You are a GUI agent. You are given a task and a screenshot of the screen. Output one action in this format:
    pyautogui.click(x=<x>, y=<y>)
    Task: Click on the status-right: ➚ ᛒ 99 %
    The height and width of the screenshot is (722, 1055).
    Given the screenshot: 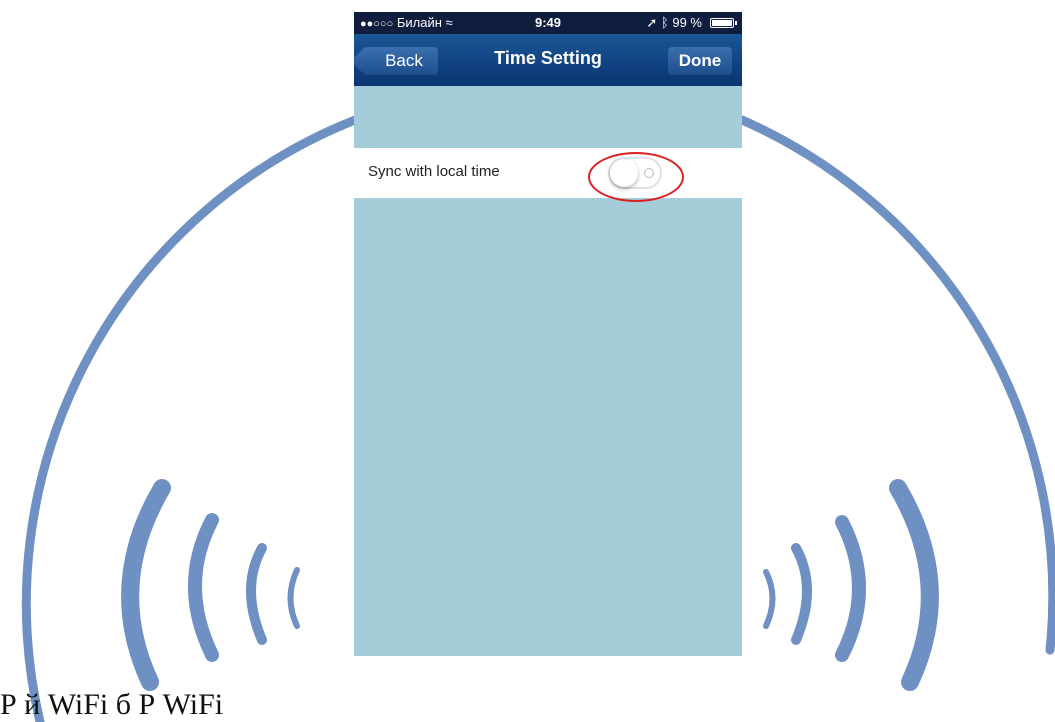 What is the action you would take?
    pyautogui.click(x=674, y=23)
    